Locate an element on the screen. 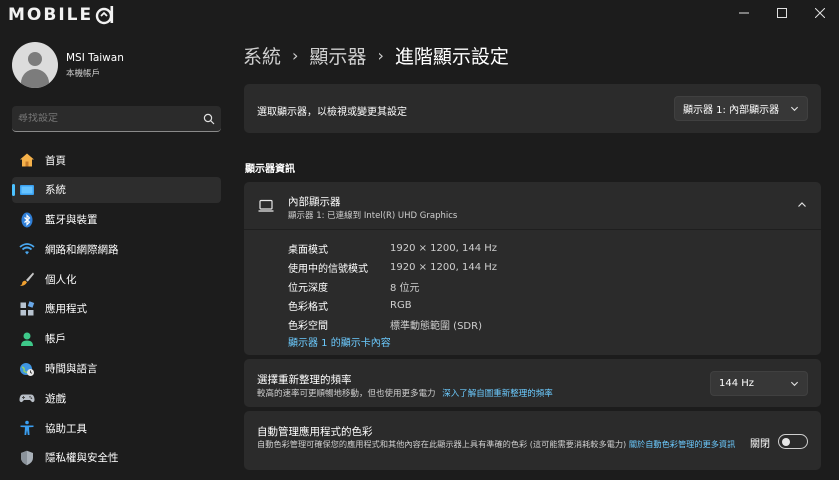 The width and height of the screenshot is (839, 480). minimize-button is located at coordinates (744, 13).